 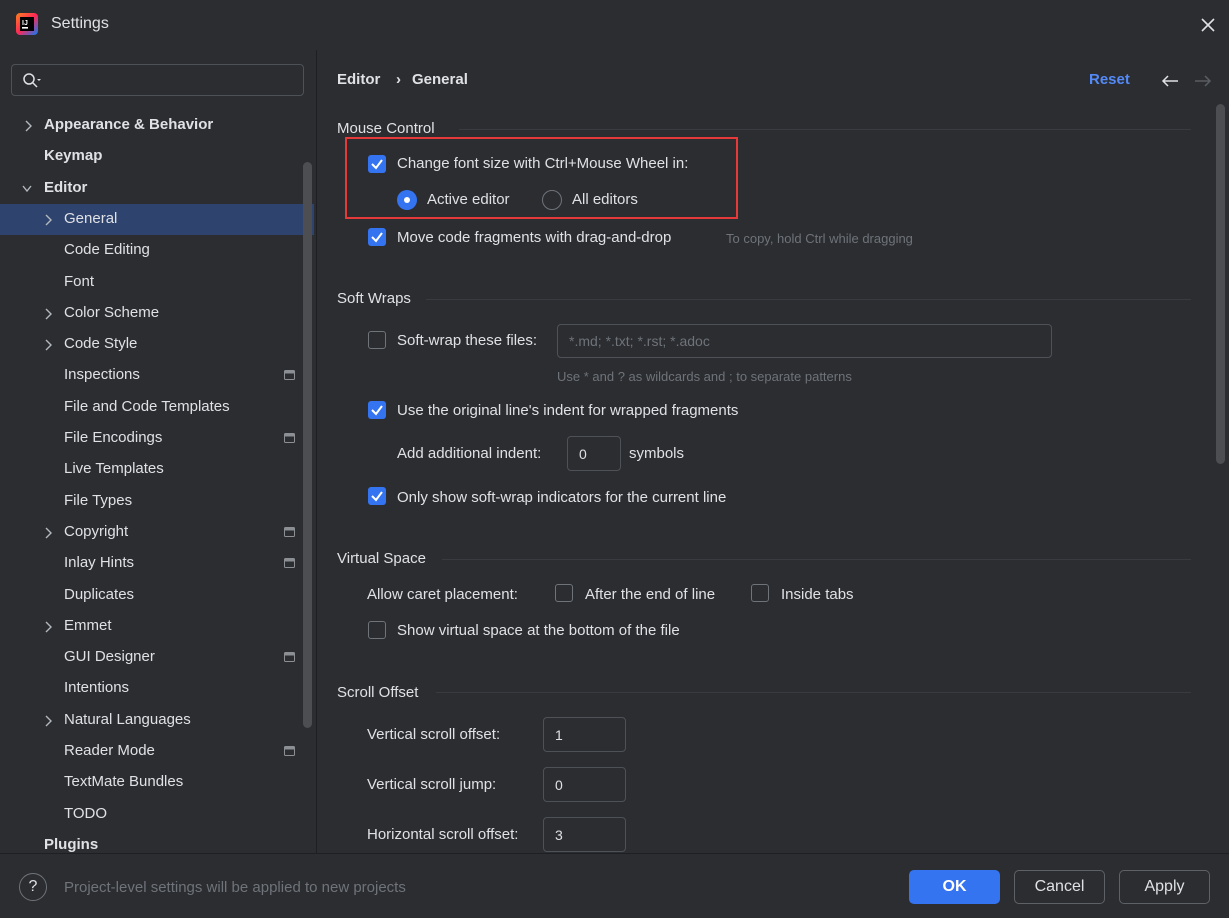 I want to click on change-font-size-checkbox, so click(x=377, y=164).